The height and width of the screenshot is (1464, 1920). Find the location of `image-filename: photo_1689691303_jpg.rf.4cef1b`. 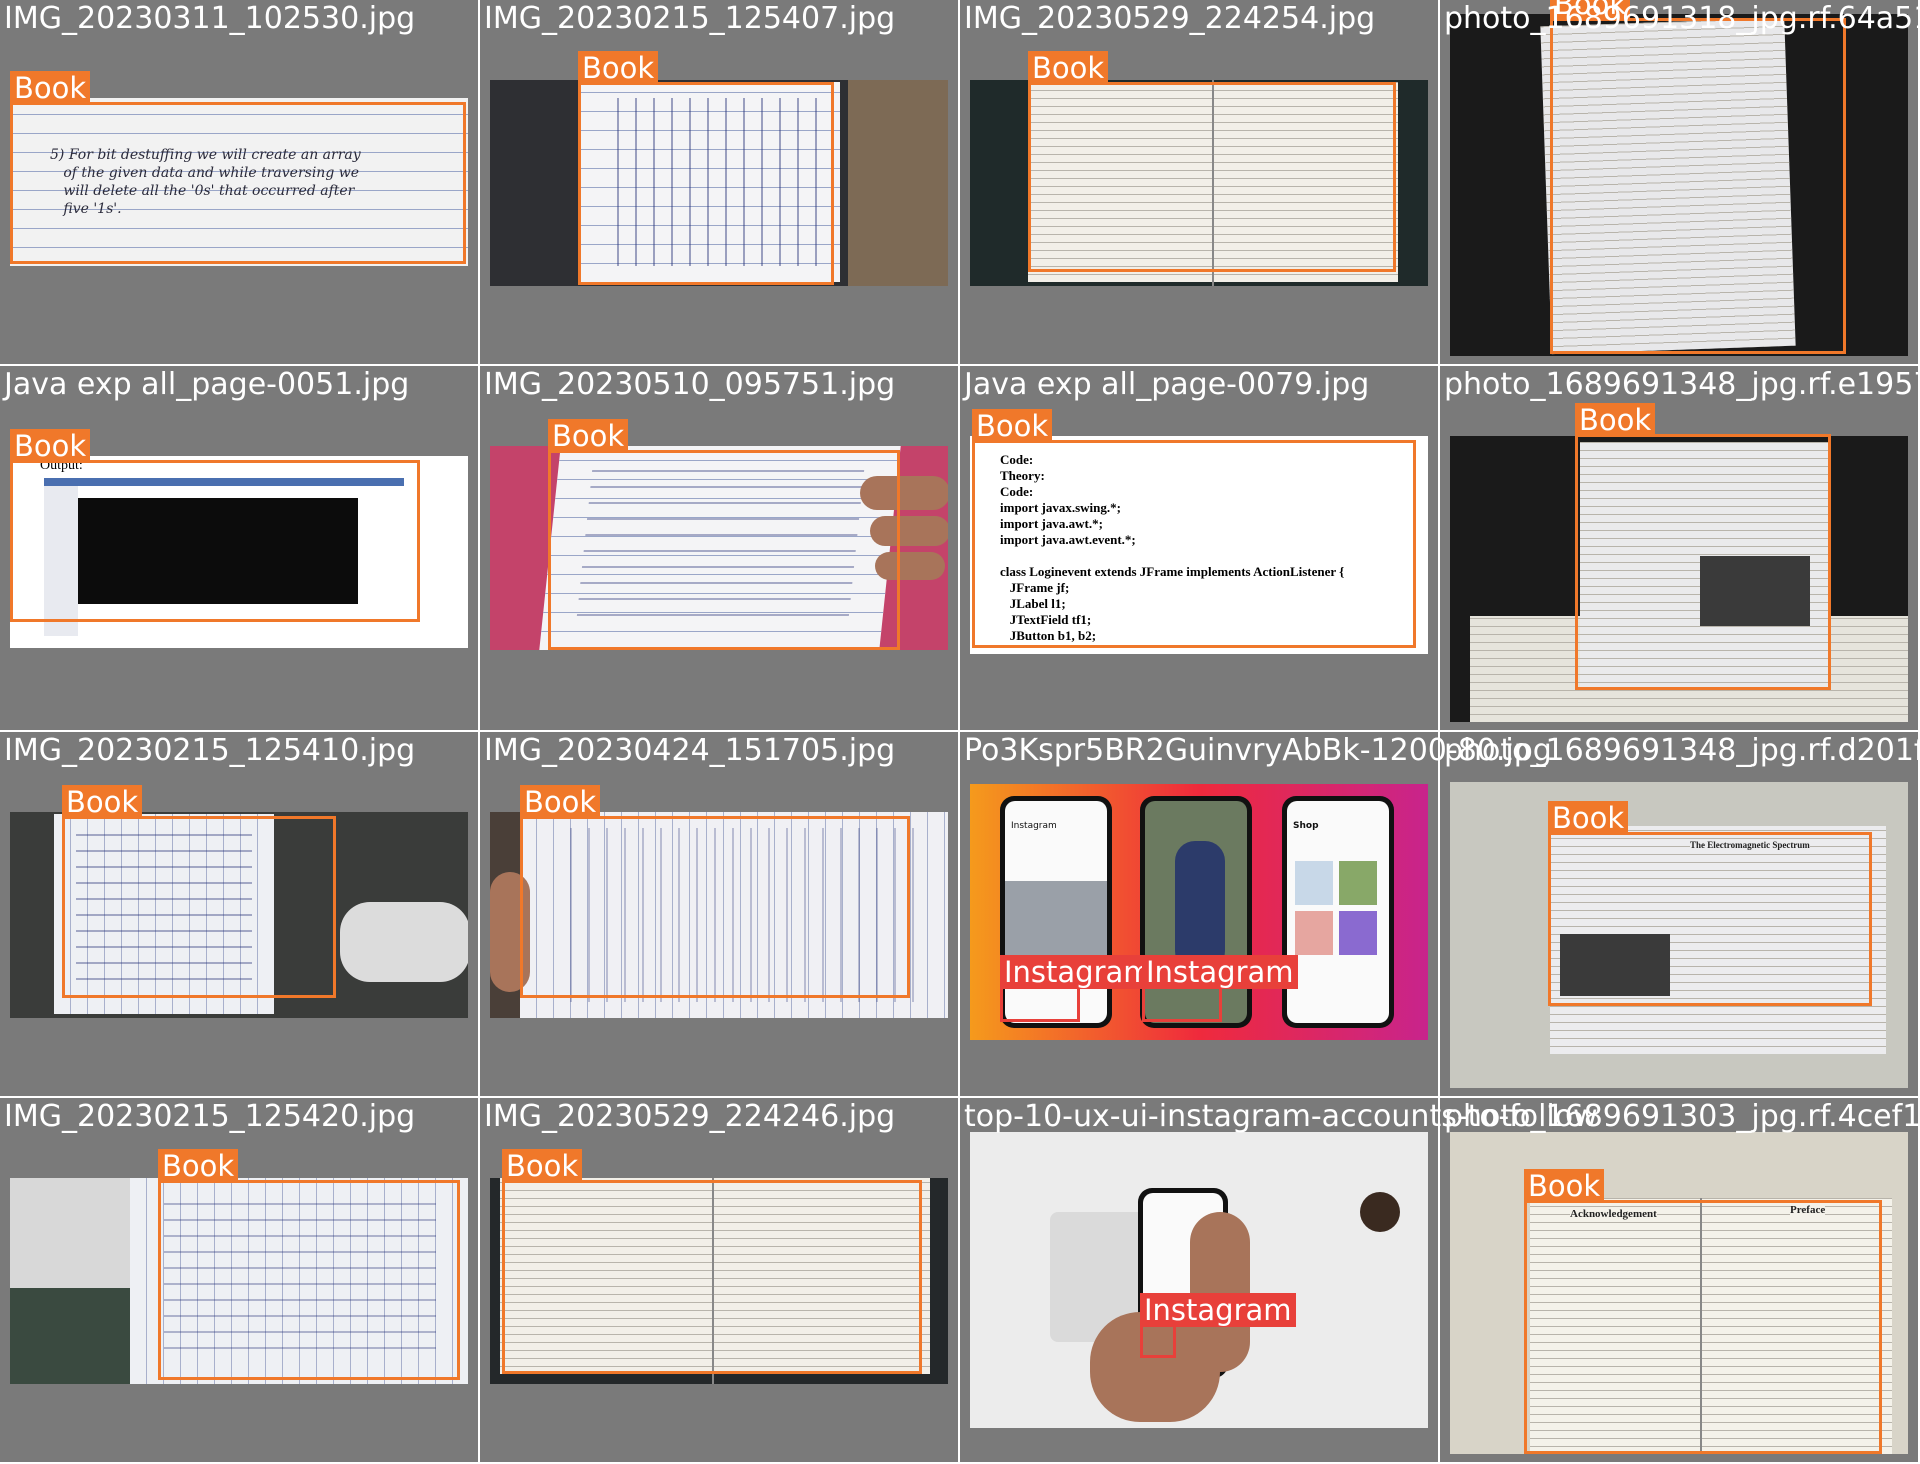

image-filename: photo_1689691303_jpg.rf.4cef1b is located at coordinates (1682, 1116).